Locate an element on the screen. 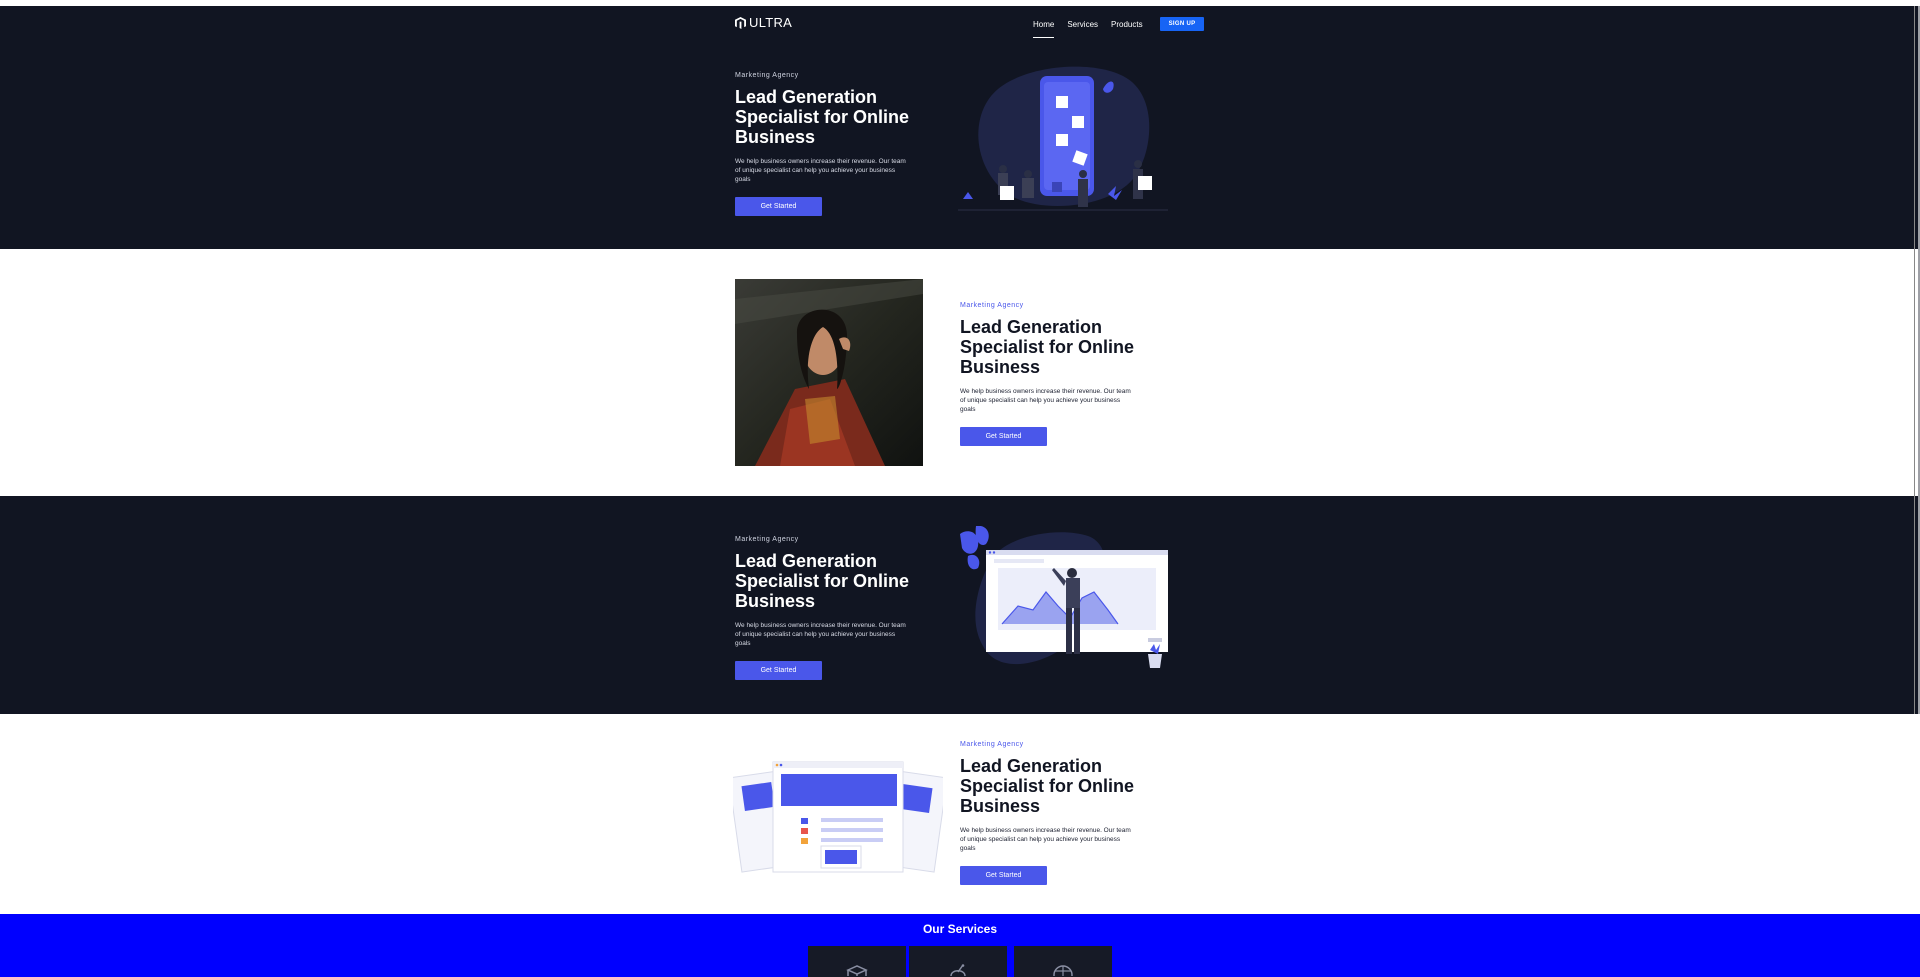 The height and width of the screenshot is (977, 1920). box-icon is located at coordinates (857, 970).